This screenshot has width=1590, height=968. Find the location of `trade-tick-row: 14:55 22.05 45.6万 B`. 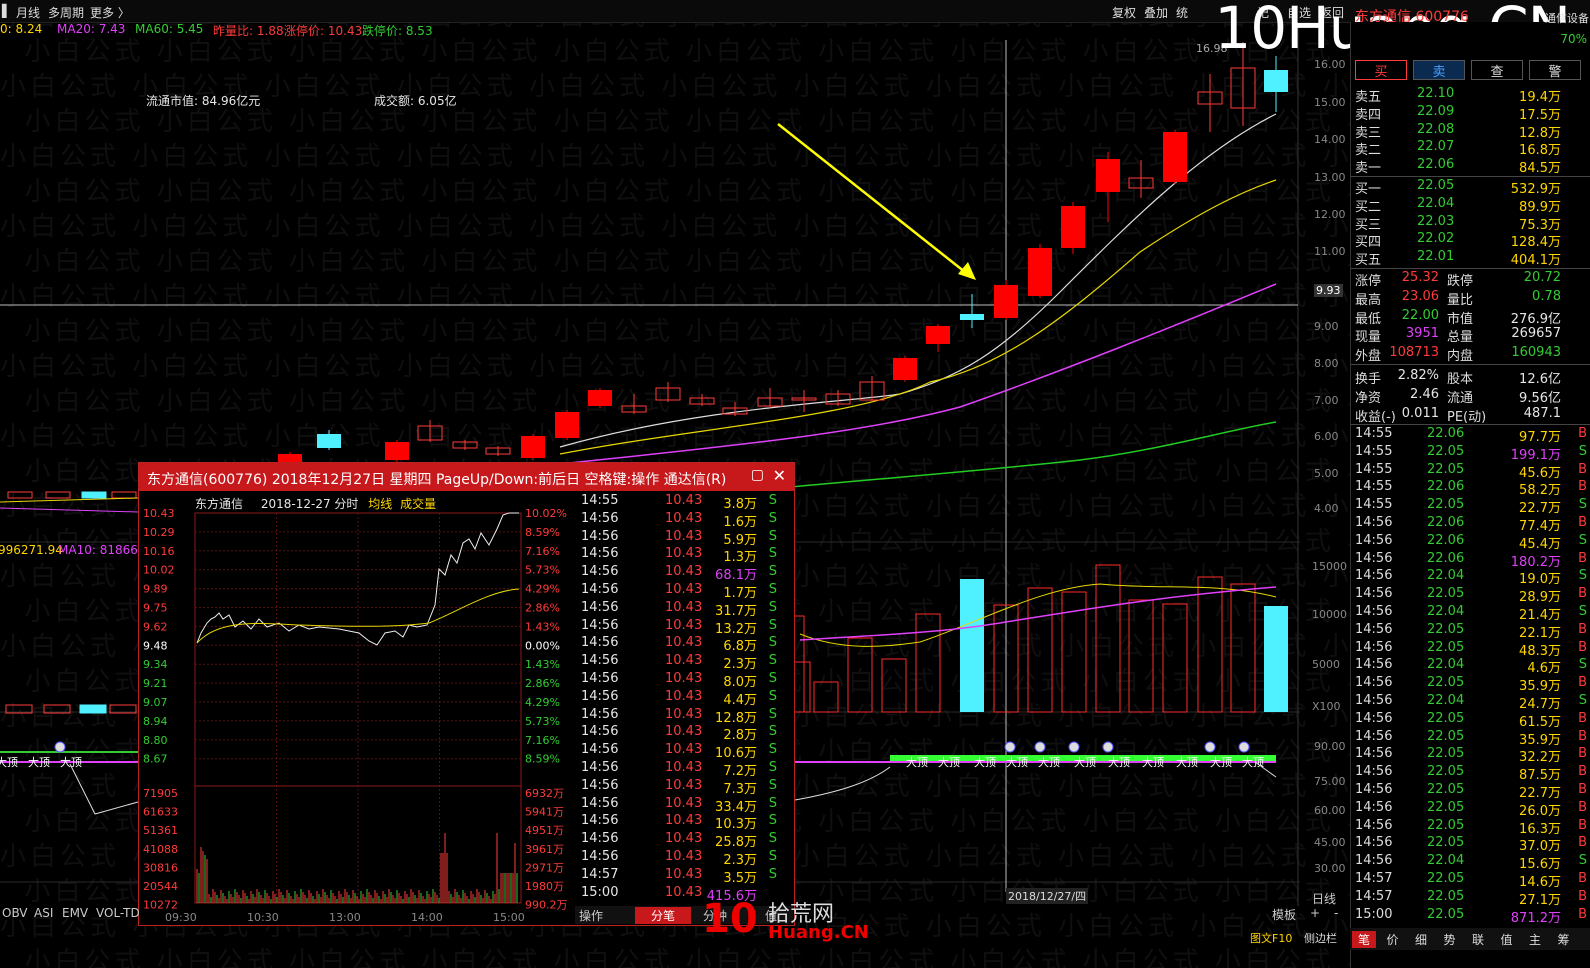

trade-tick-row: 14:55 22.05 45.6万 B is located at coordinates (1470, 471).